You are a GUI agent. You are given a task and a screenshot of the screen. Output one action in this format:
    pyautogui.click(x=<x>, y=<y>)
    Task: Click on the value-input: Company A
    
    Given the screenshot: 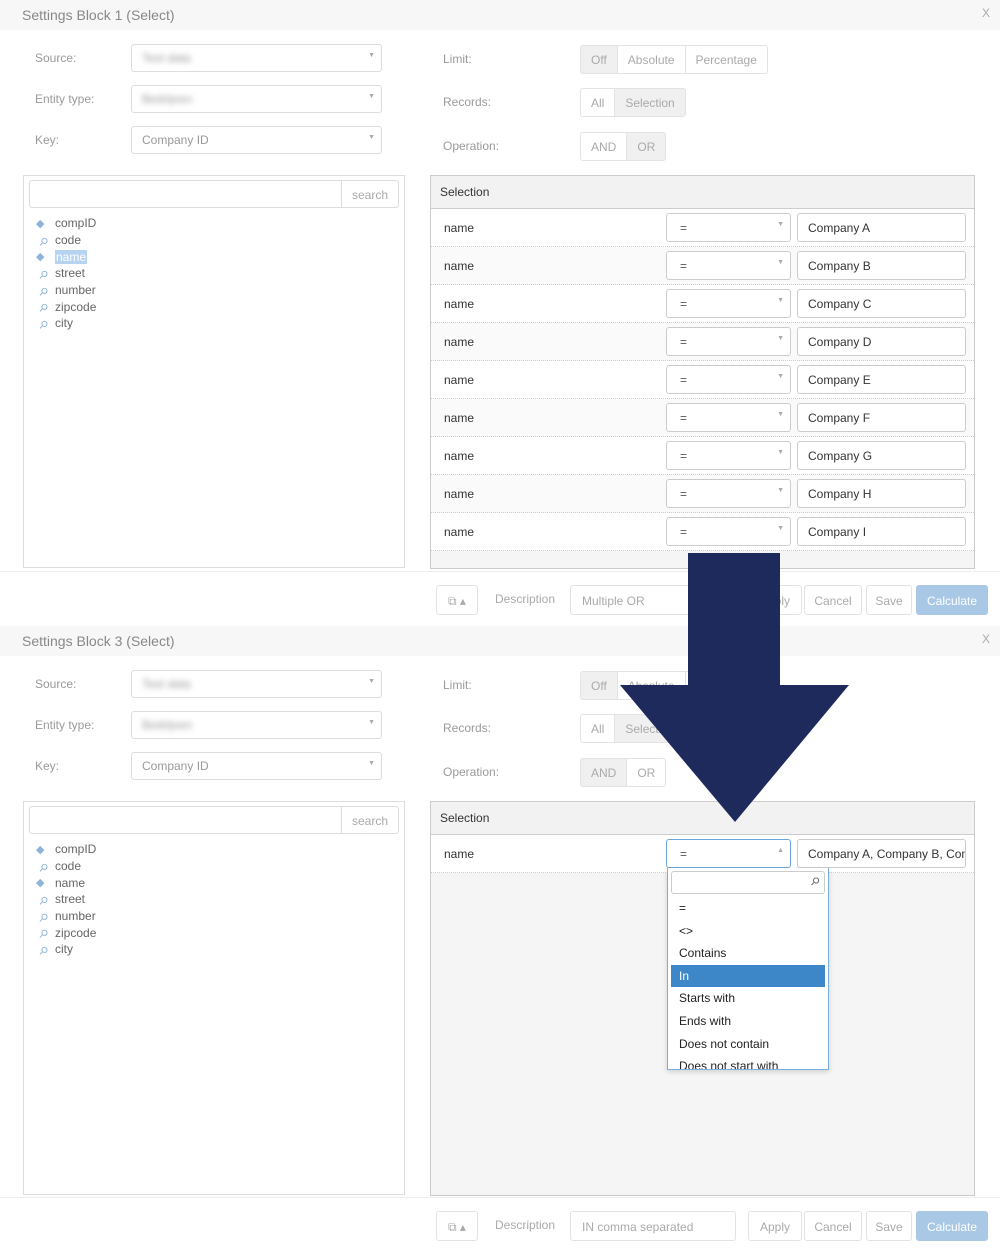 What is the action you would take?
    pyautogui.click(x=881, y=227)
    